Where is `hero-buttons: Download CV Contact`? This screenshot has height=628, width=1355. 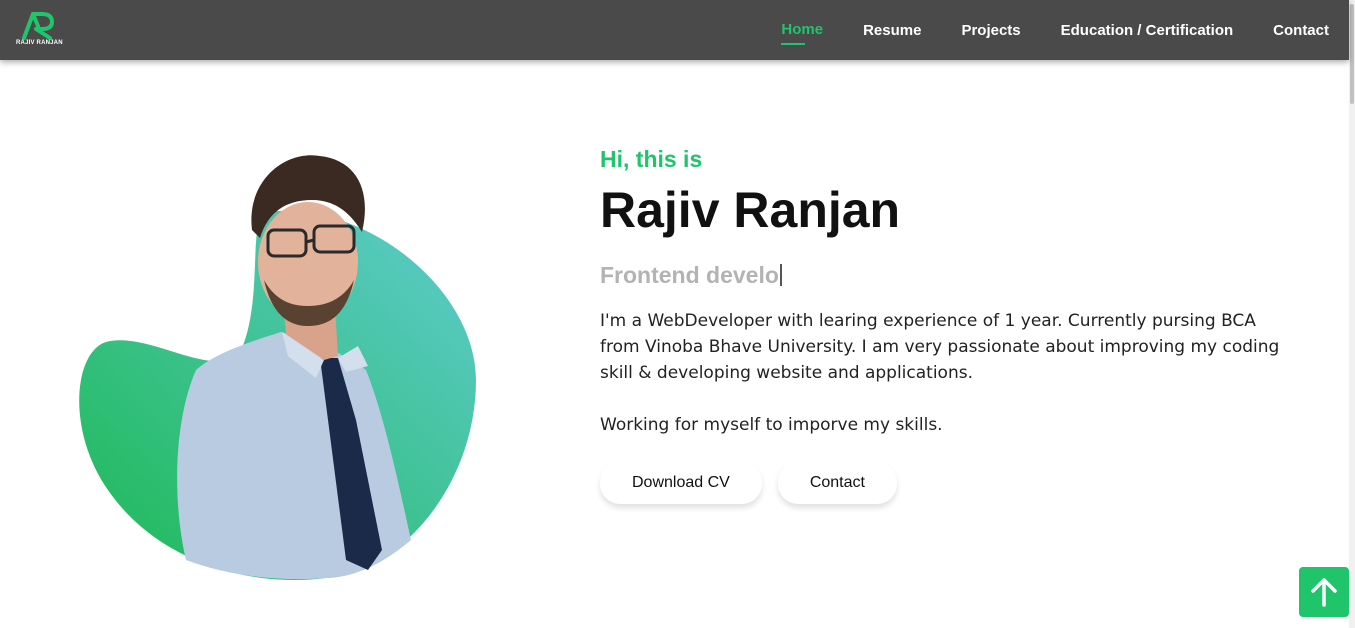
hero-buttons: Download CV Contact is located at coordinates (955, 483).